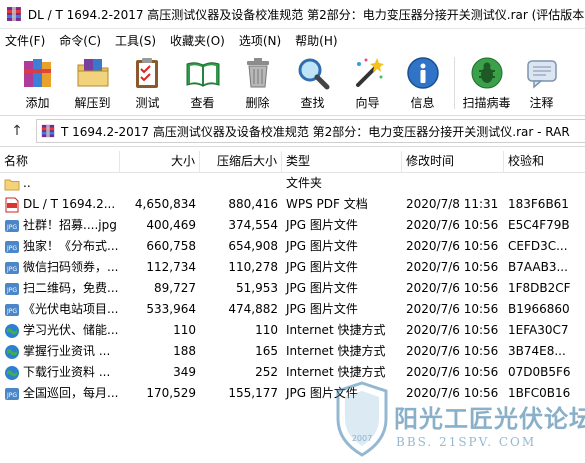 The height and width of the screenshot is (463, 585). I want to click on scan-virus-label: 扫描病毒, so click(486, 103).